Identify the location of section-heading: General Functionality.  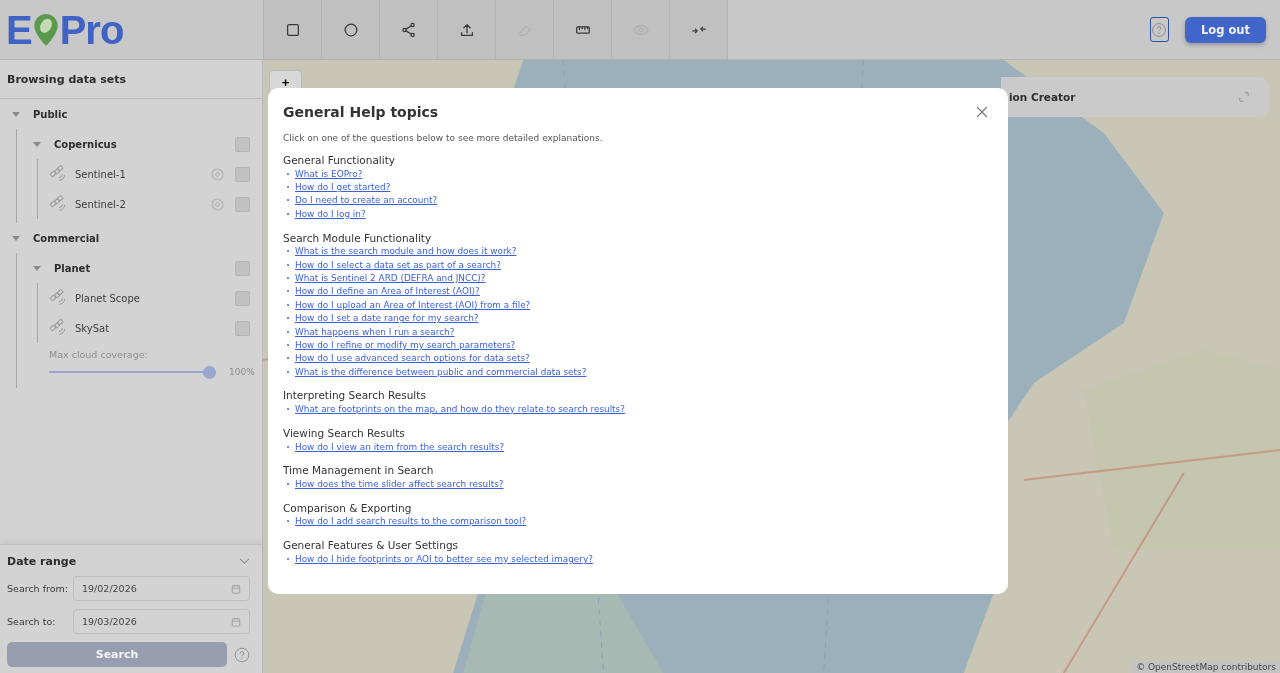
(339, 160).